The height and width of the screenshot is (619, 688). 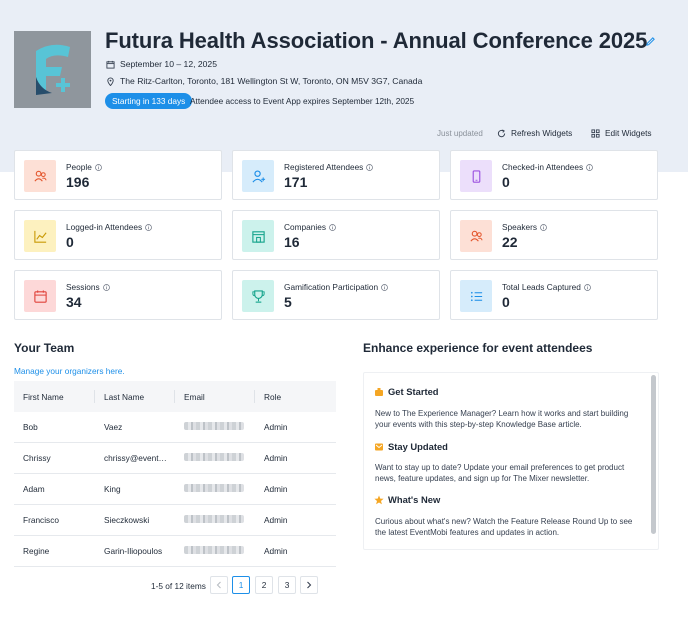 I want to click on refresh-widgets-label: Refresh Widgets, so click(x=542, y=133).